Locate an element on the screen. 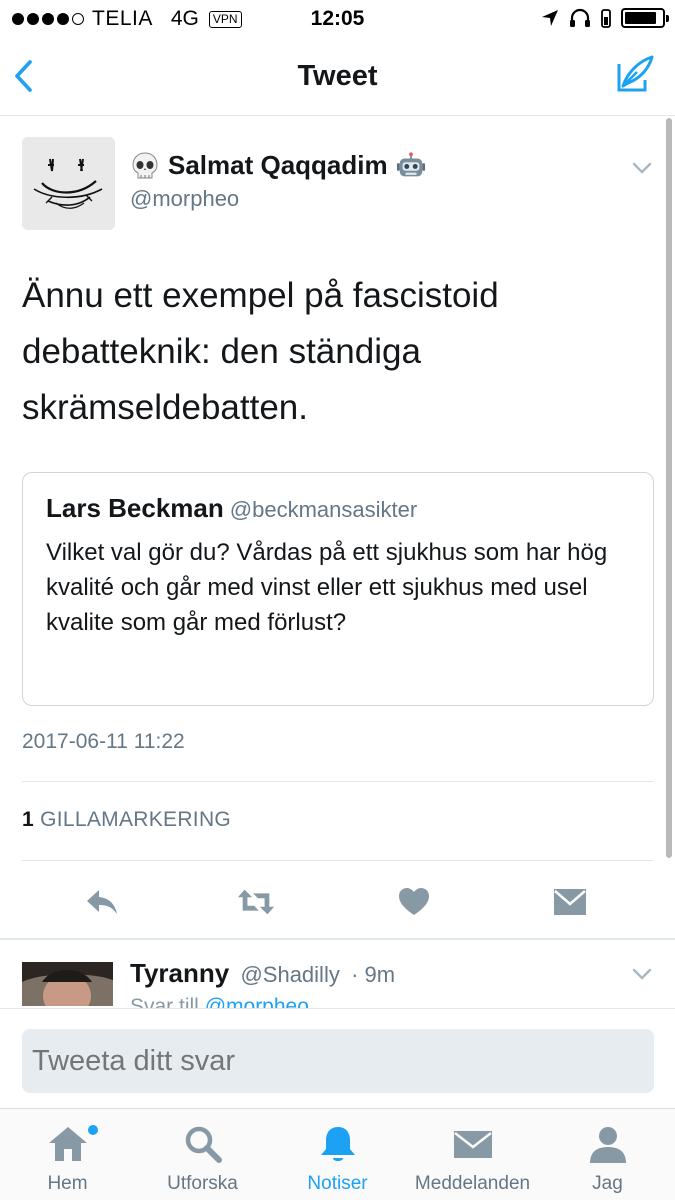  likes-count: 1 GILLAMARKERING is located at coordinates (126, 820).